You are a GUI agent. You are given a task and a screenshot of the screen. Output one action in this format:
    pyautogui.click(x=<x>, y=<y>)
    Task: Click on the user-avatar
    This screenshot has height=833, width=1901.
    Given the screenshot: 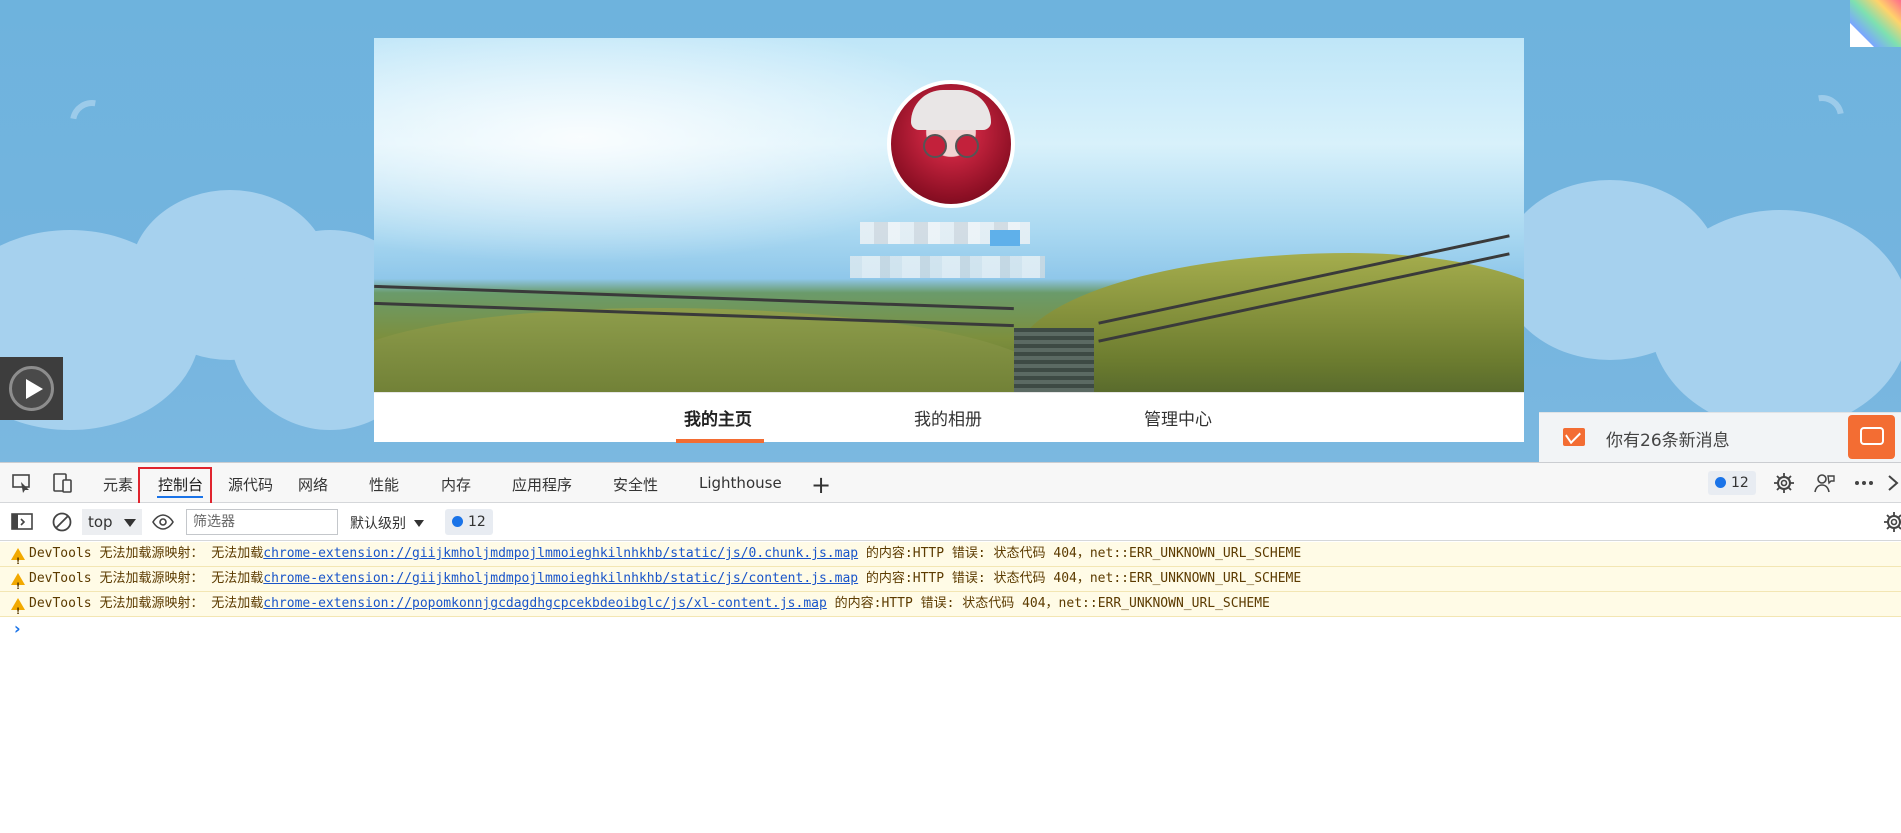 What is the action you would take?
    pyautogui.click(x=951, y=144)
    